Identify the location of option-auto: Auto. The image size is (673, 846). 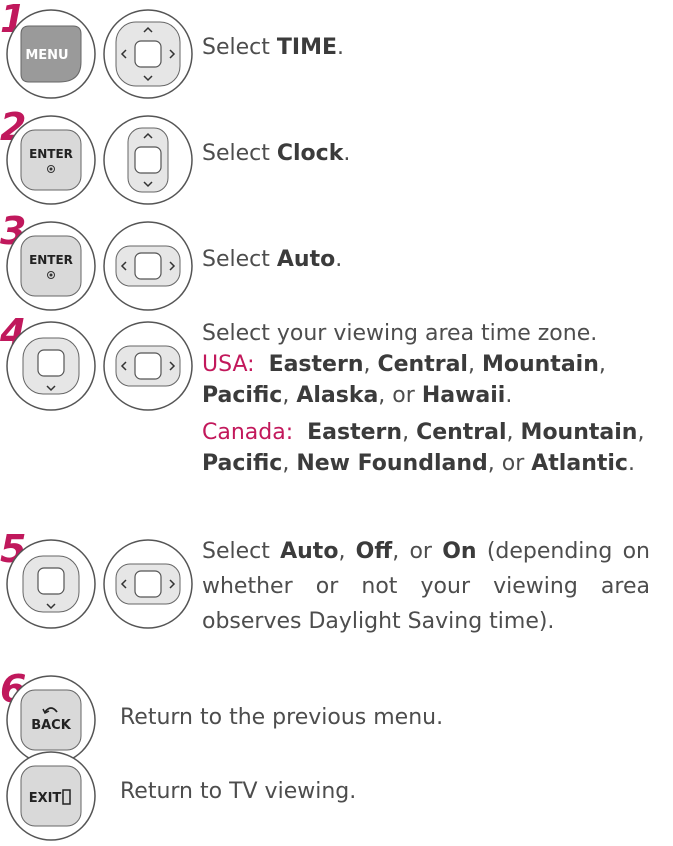
(309, 551).